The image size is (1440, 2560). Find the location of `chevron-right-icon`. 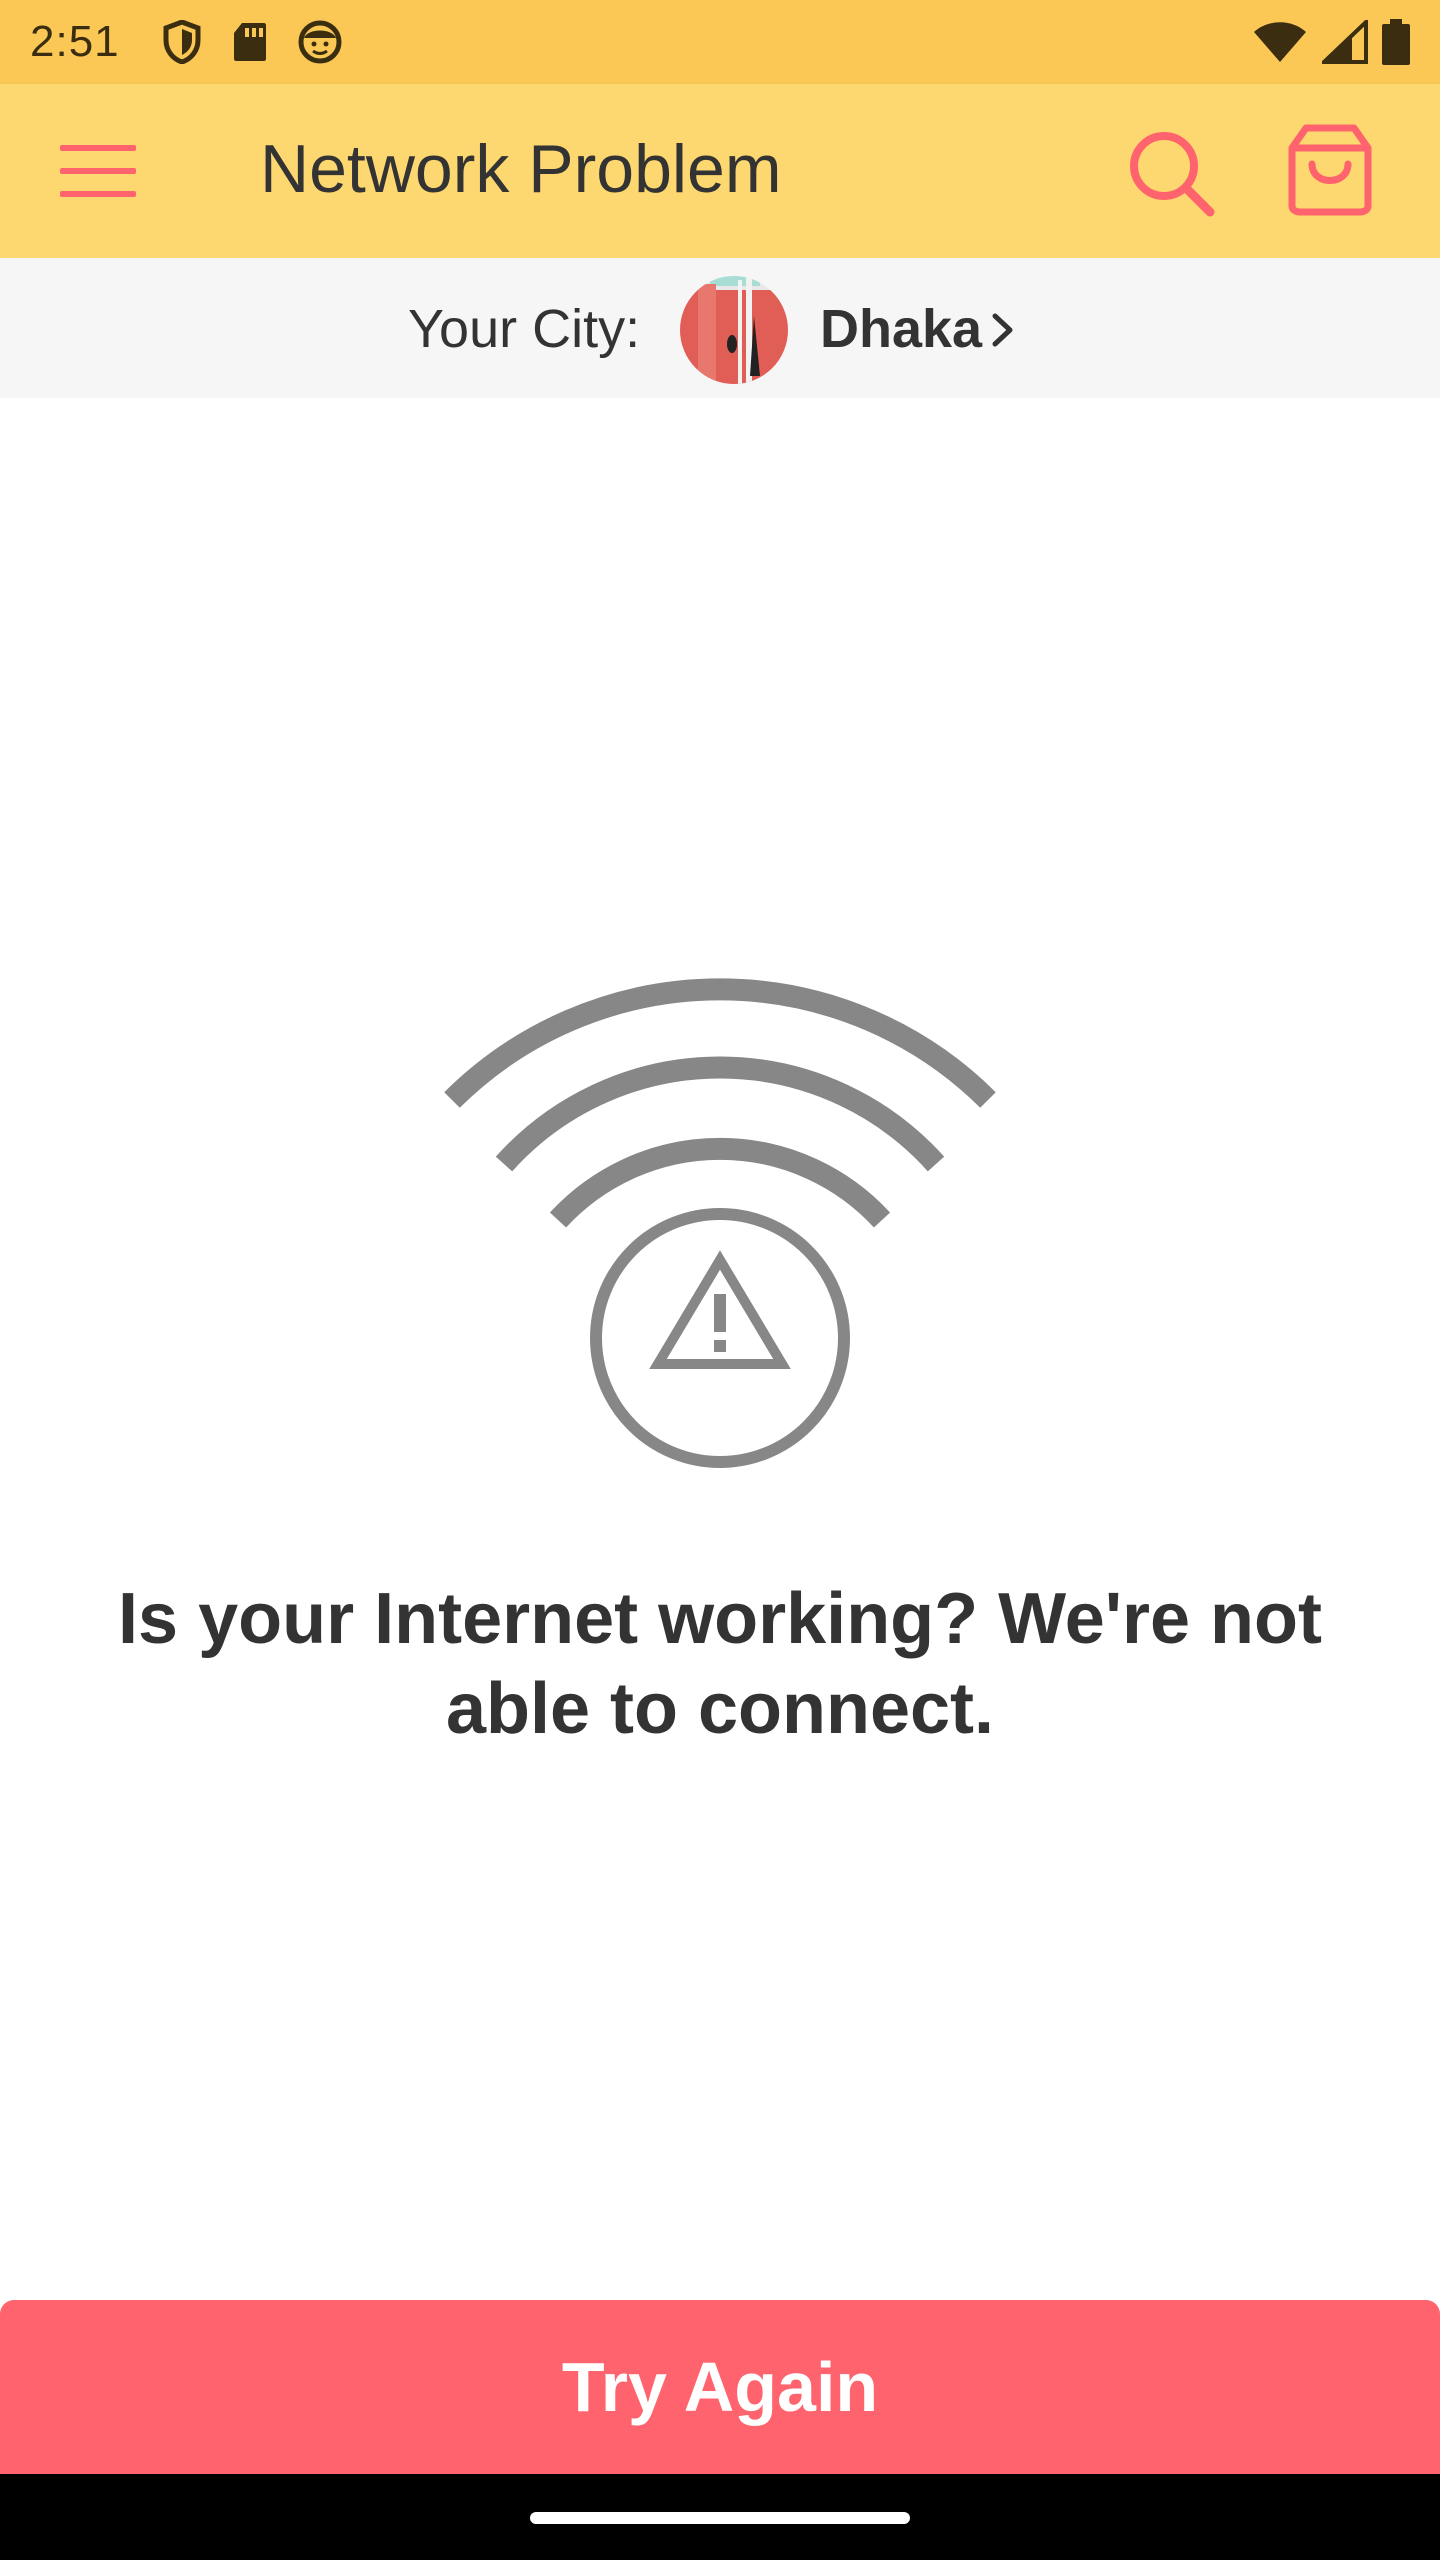

chevron-right-icon is located at coordinates (1002, 330).